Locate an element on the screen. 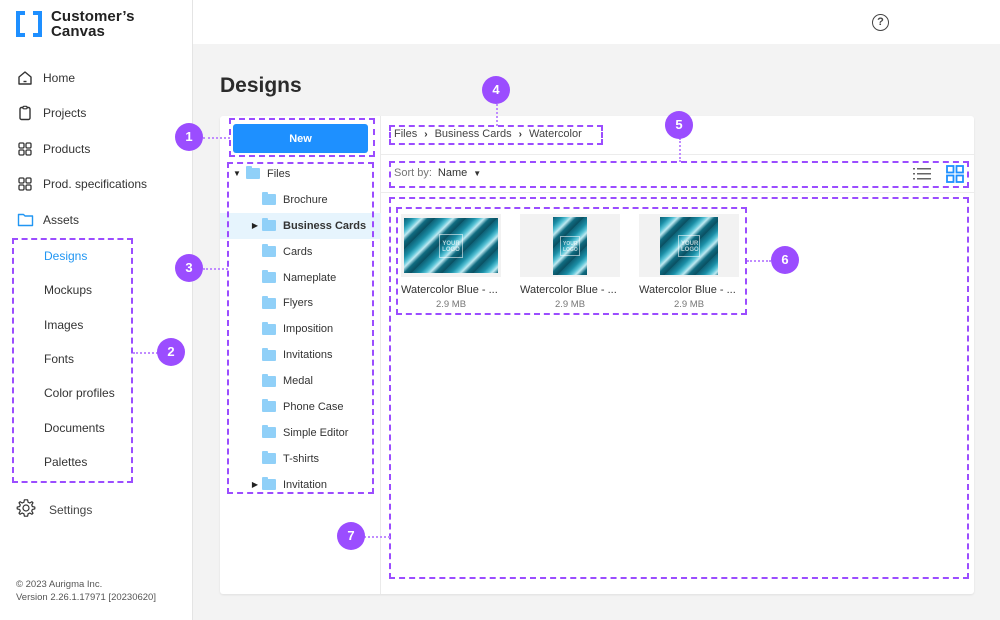 This screenshot has width=1000, height=620. tree-item-label: Business Cards is located at coordinates (325, 225).